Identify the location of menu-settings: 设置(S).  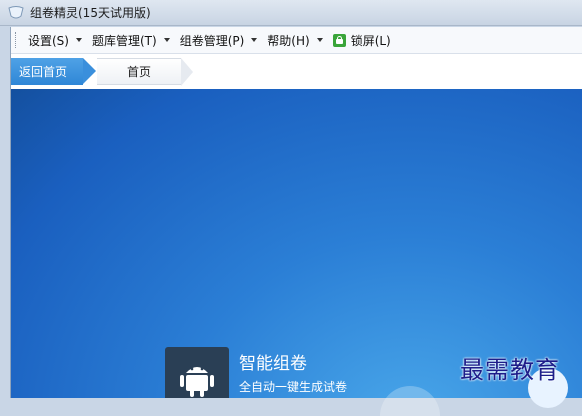
(55, 40).